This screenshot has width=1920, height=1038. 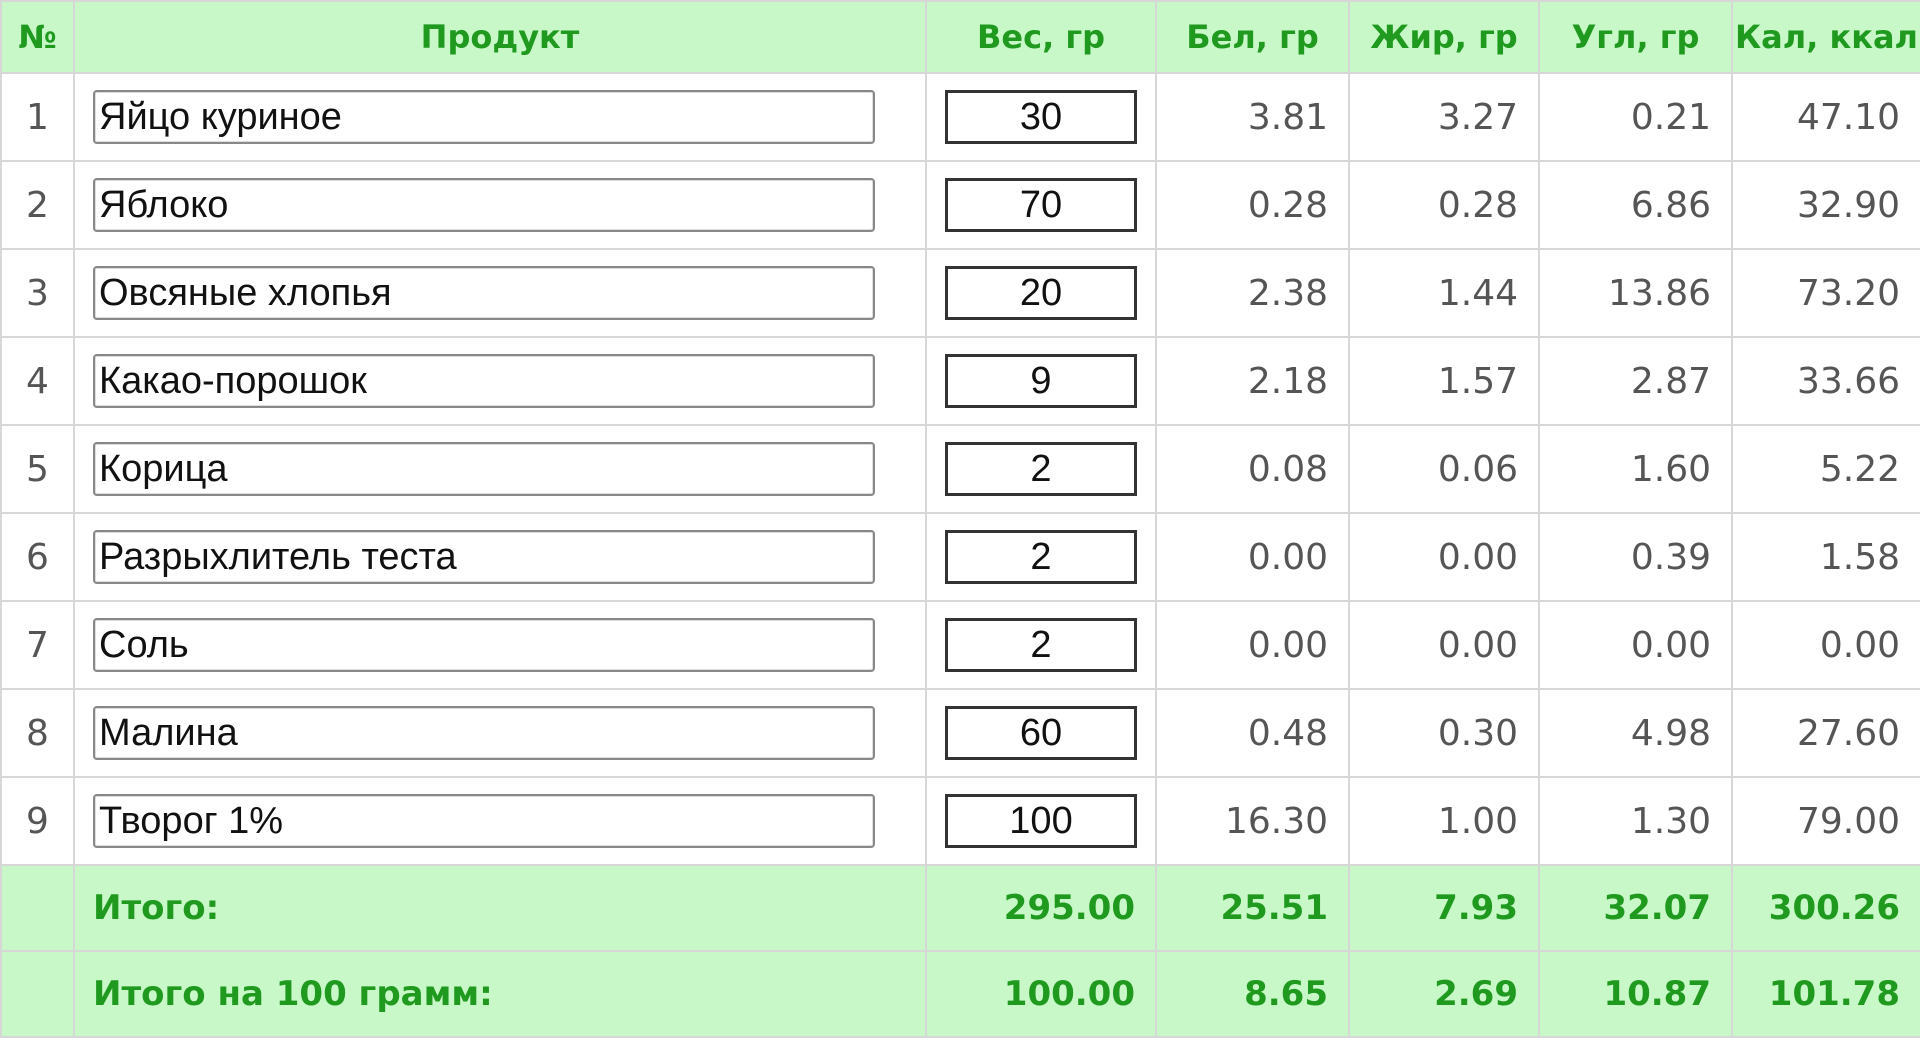 I want to click on header-weight: Вес, гр, so click(x=1041, y=37).